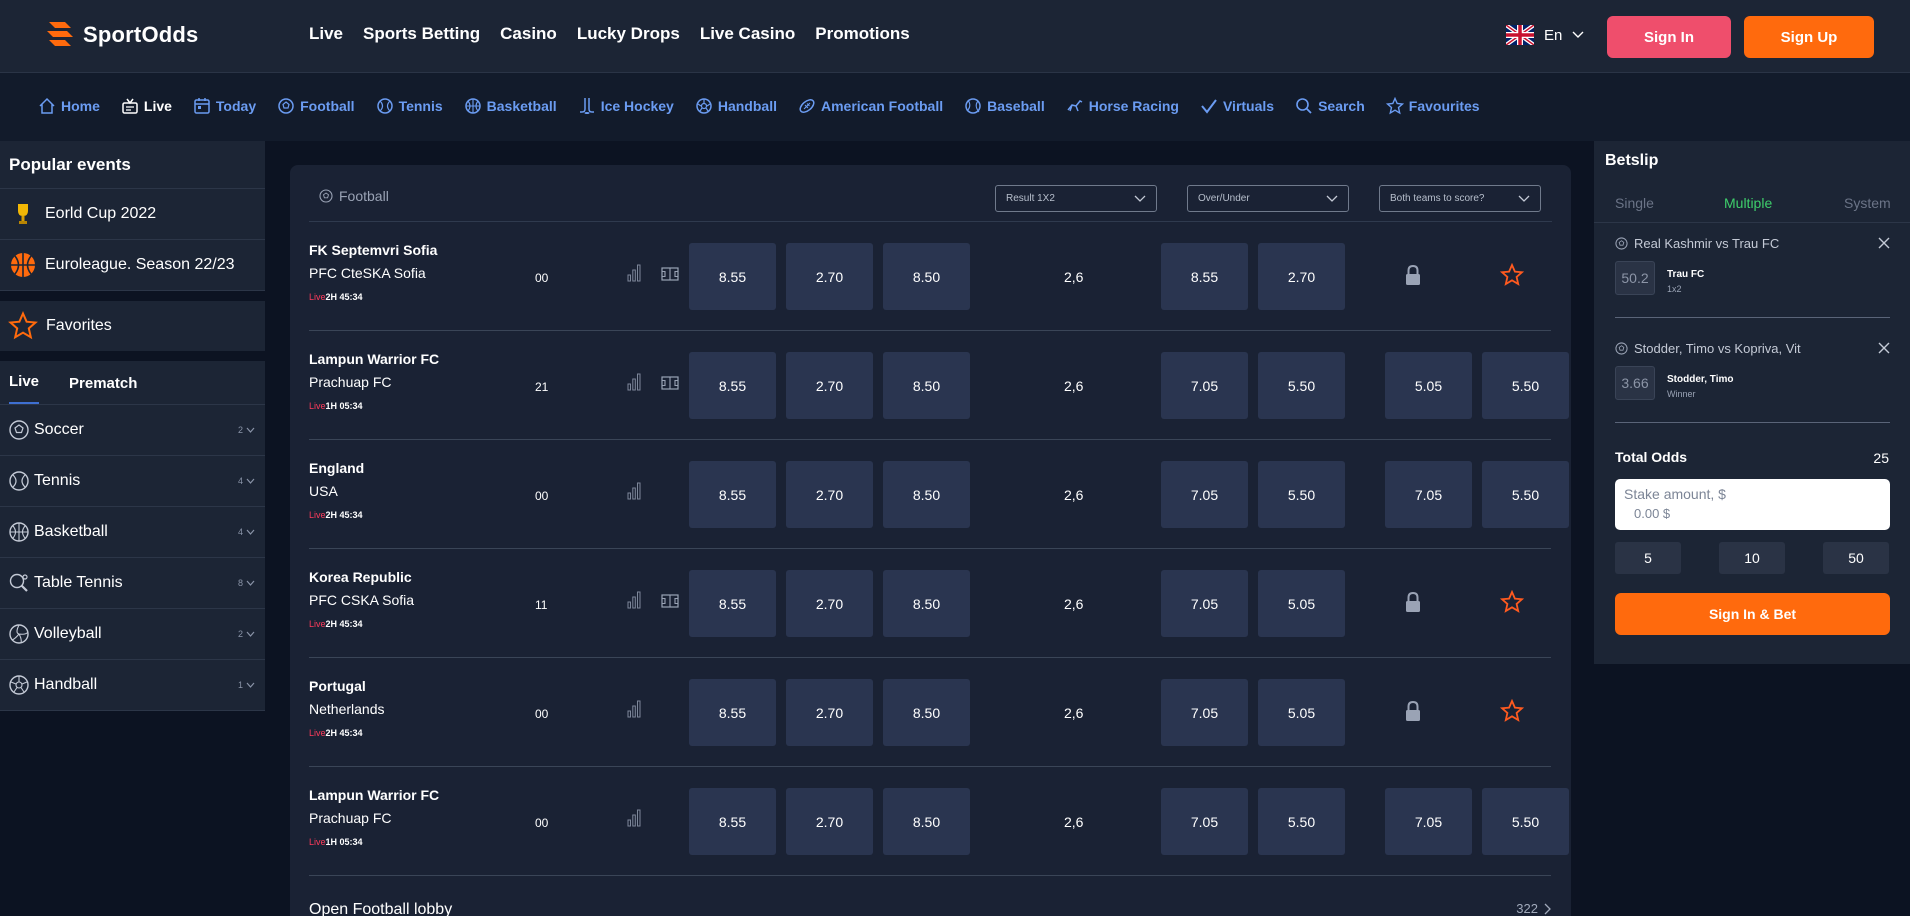 The height and width of the screenshot is (916, 1910). I want to click on odd-button-over-under: 8.55, so click(1204, 276).